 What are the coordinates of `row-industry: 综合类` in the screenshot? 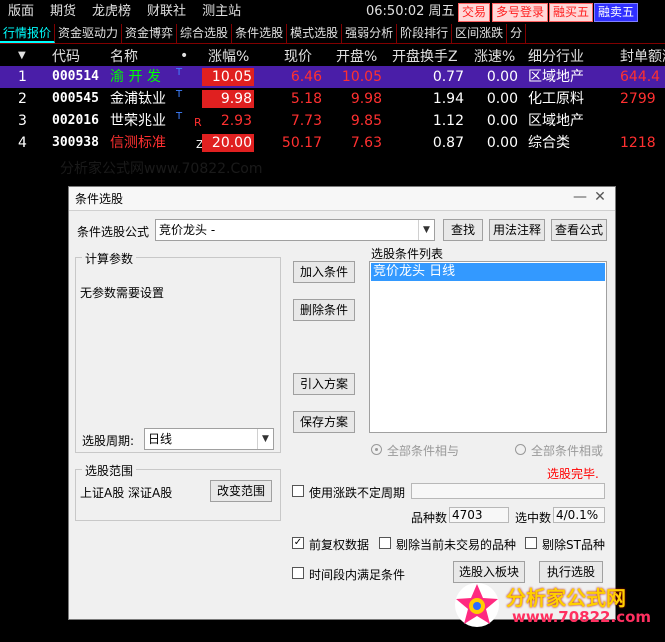 It's located at (549, 143).